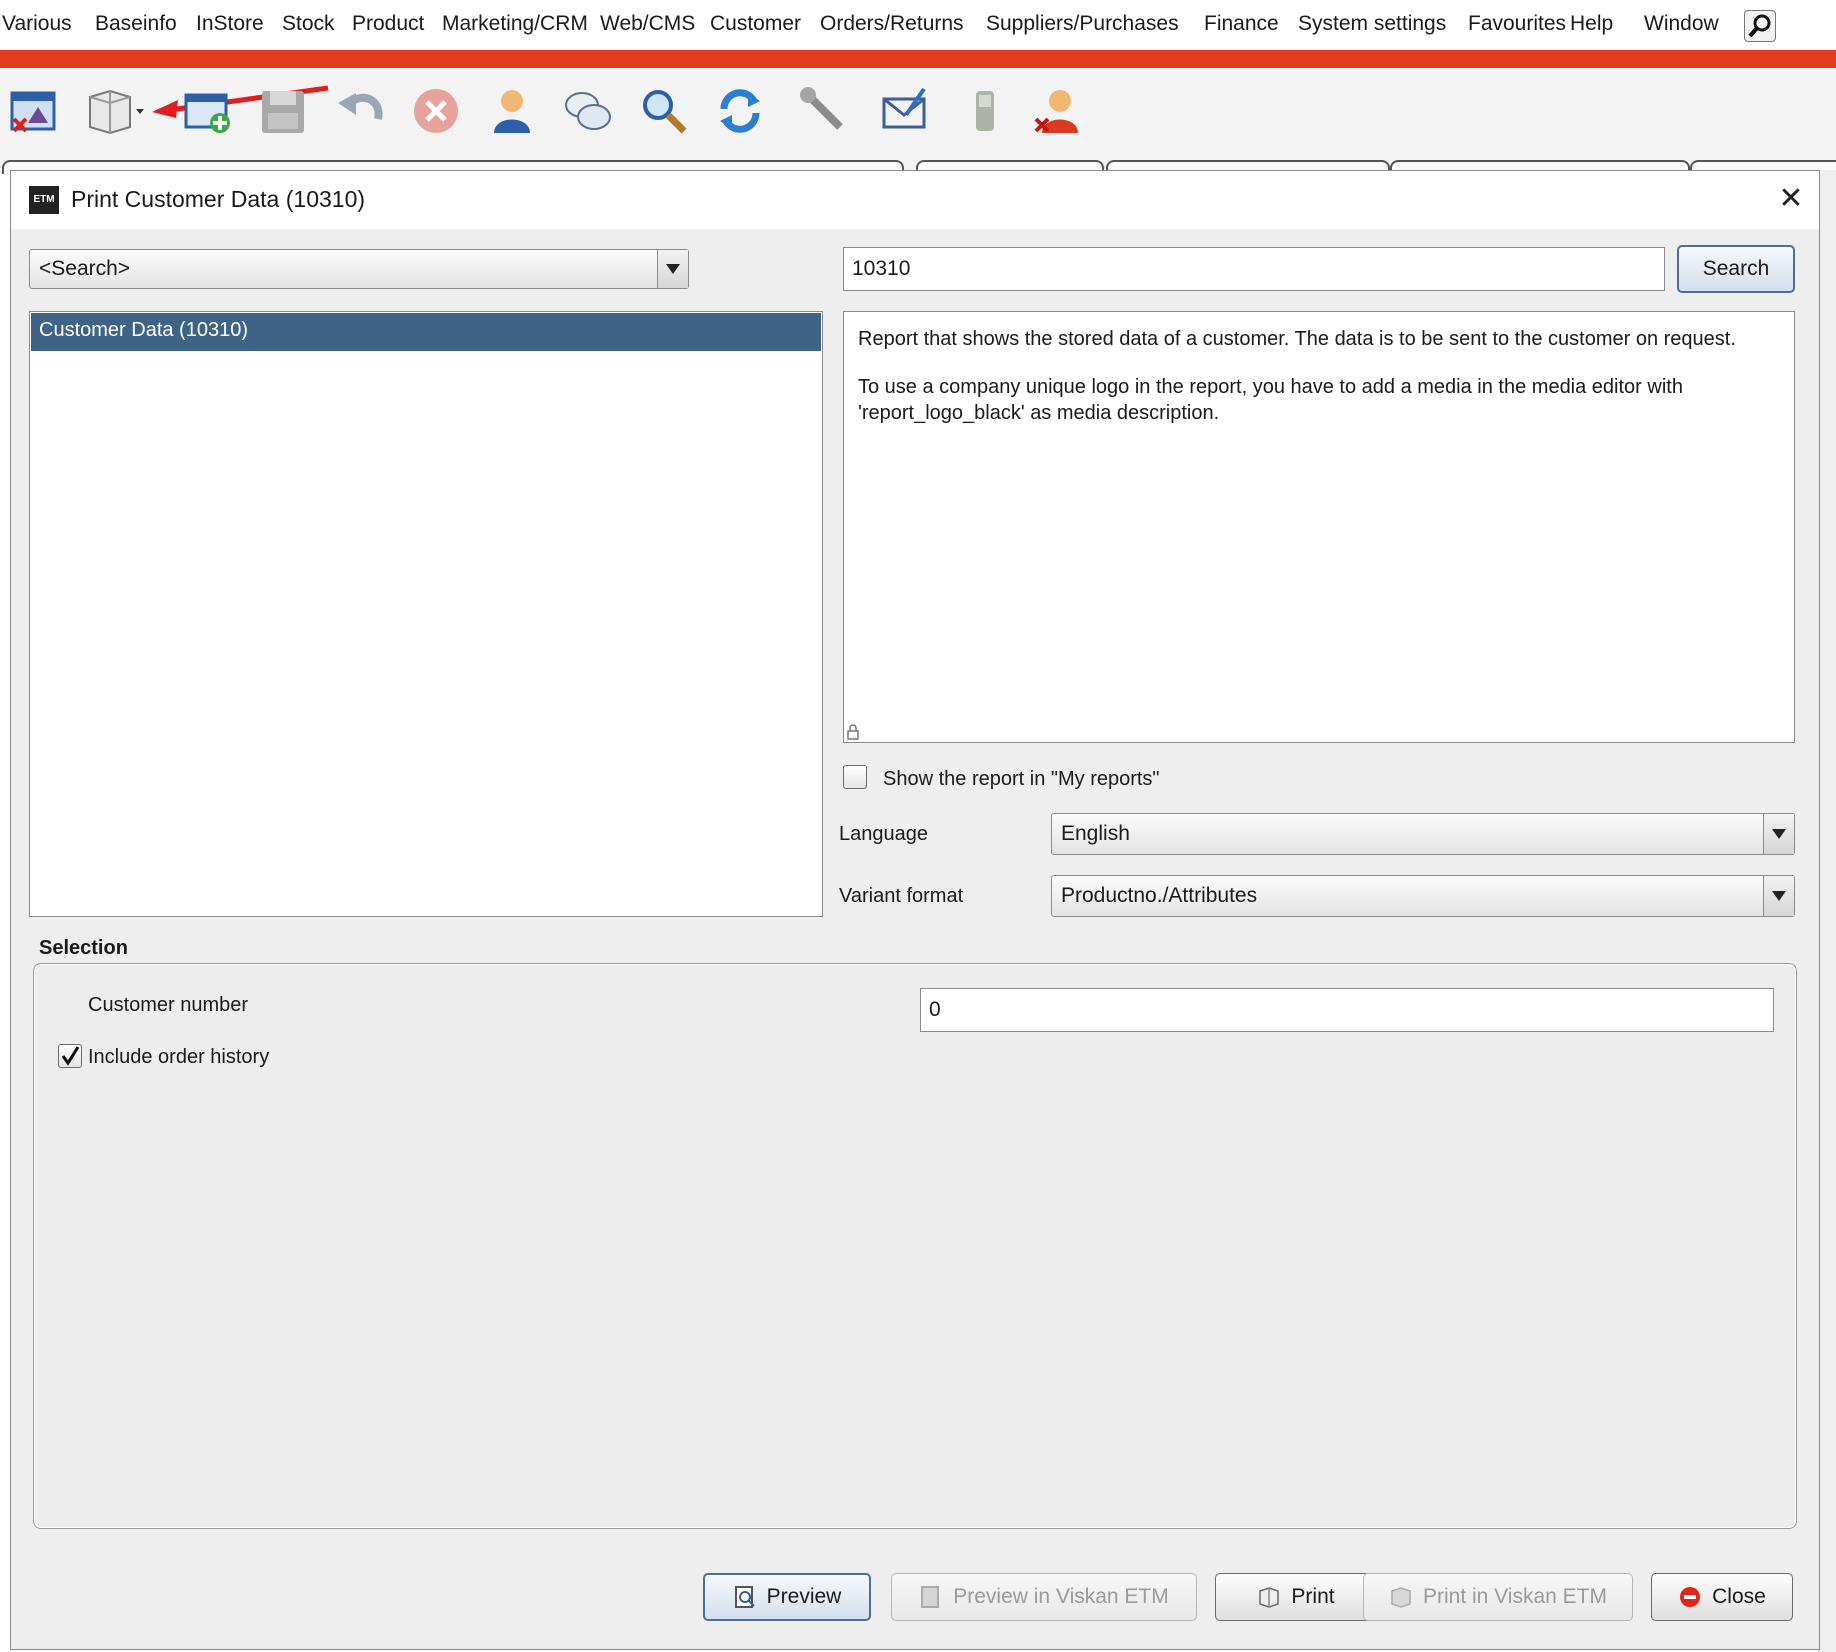 The image size is (1836, 1652). I want to click on print-button: Print, so click(1296, 1597).